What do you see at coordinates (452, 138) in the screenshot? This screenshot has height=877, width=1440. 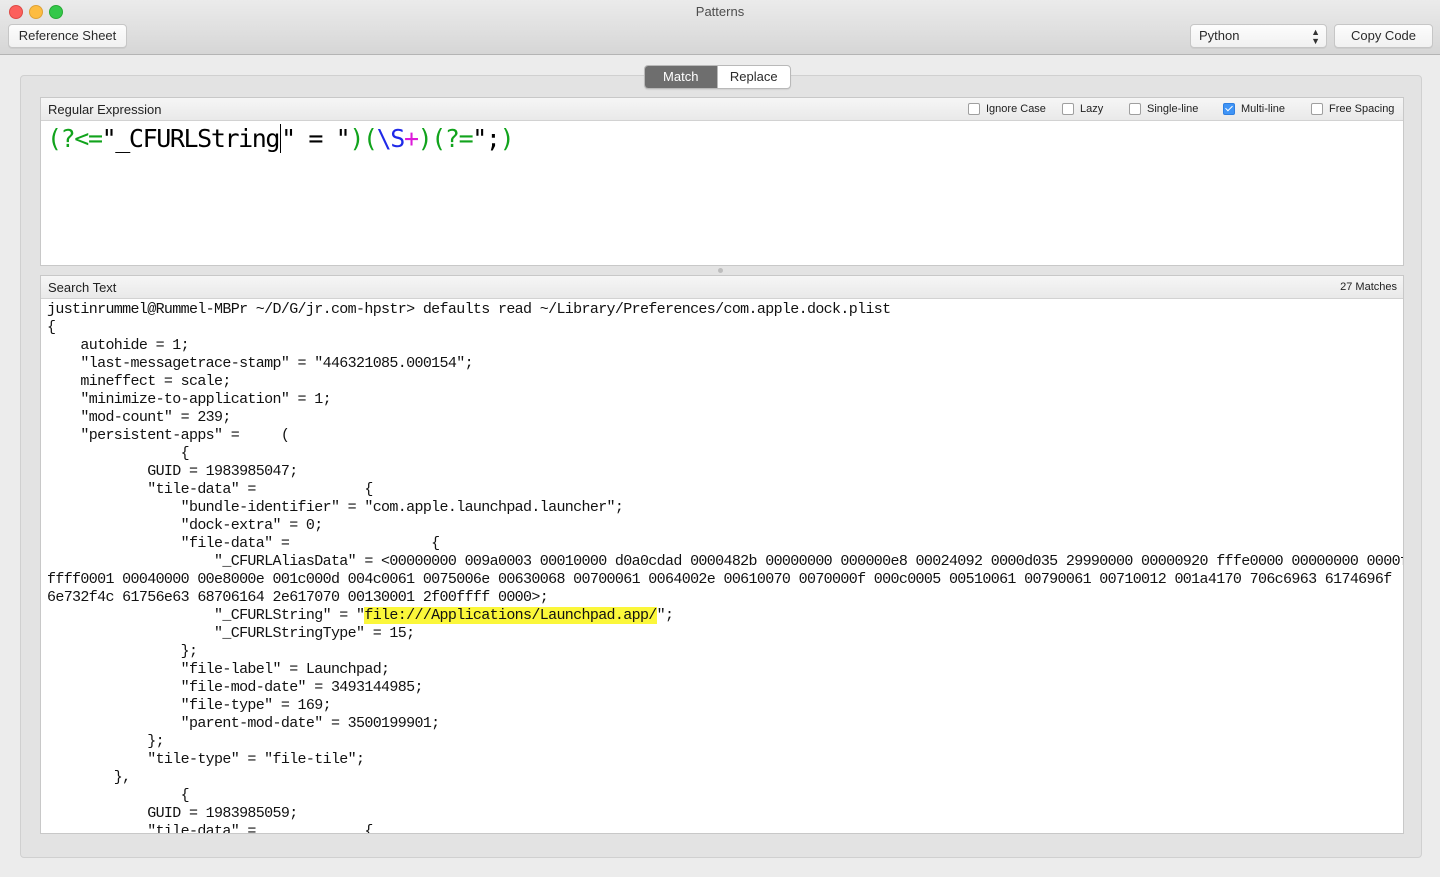 I see `regex-token: (?=` at bounding box center [452, 138].